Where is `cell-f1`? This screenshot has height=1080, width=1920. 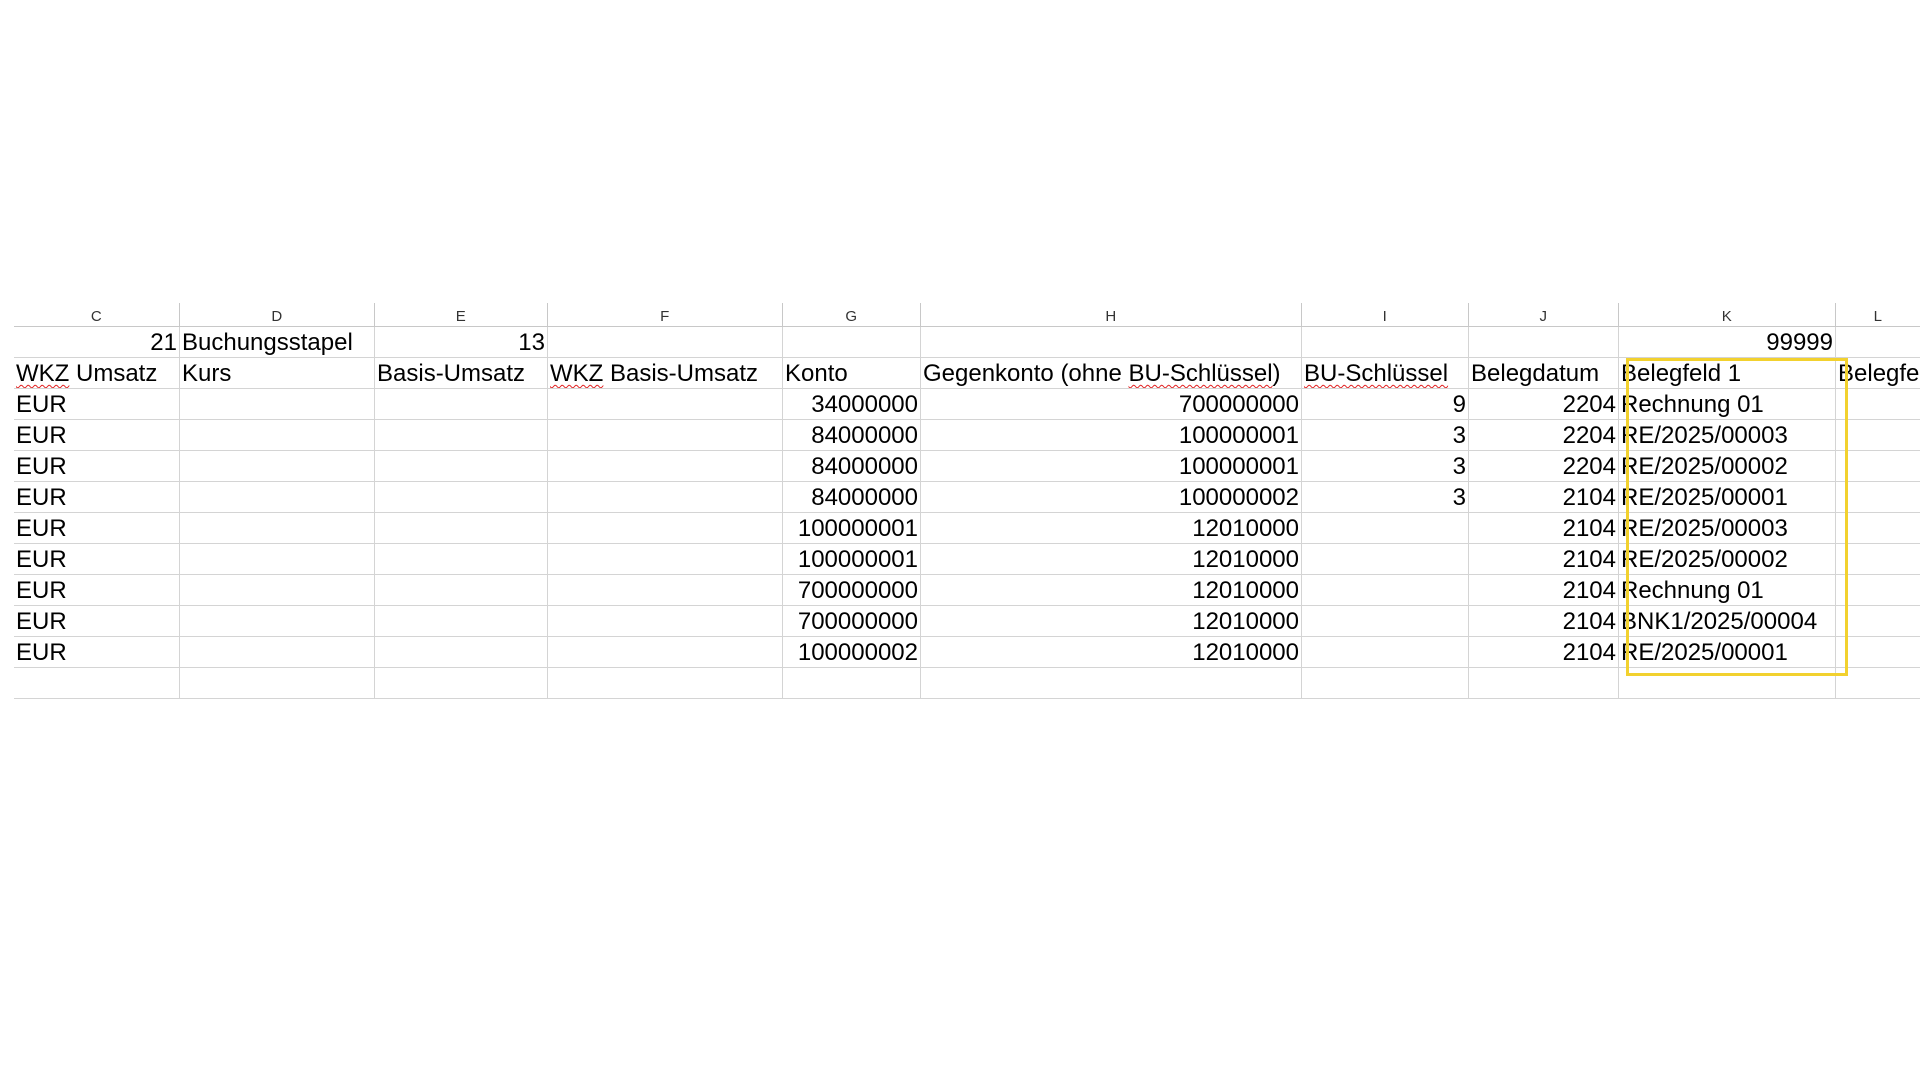 cell-f1 is located at coordinates (664, 342).